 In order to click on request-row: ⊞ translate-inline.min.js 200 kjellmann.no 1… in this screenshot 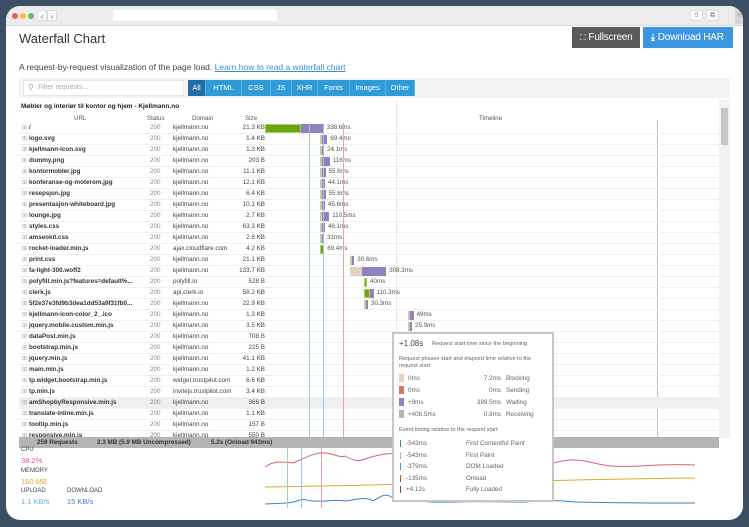, I will do `click(369, 414)`.